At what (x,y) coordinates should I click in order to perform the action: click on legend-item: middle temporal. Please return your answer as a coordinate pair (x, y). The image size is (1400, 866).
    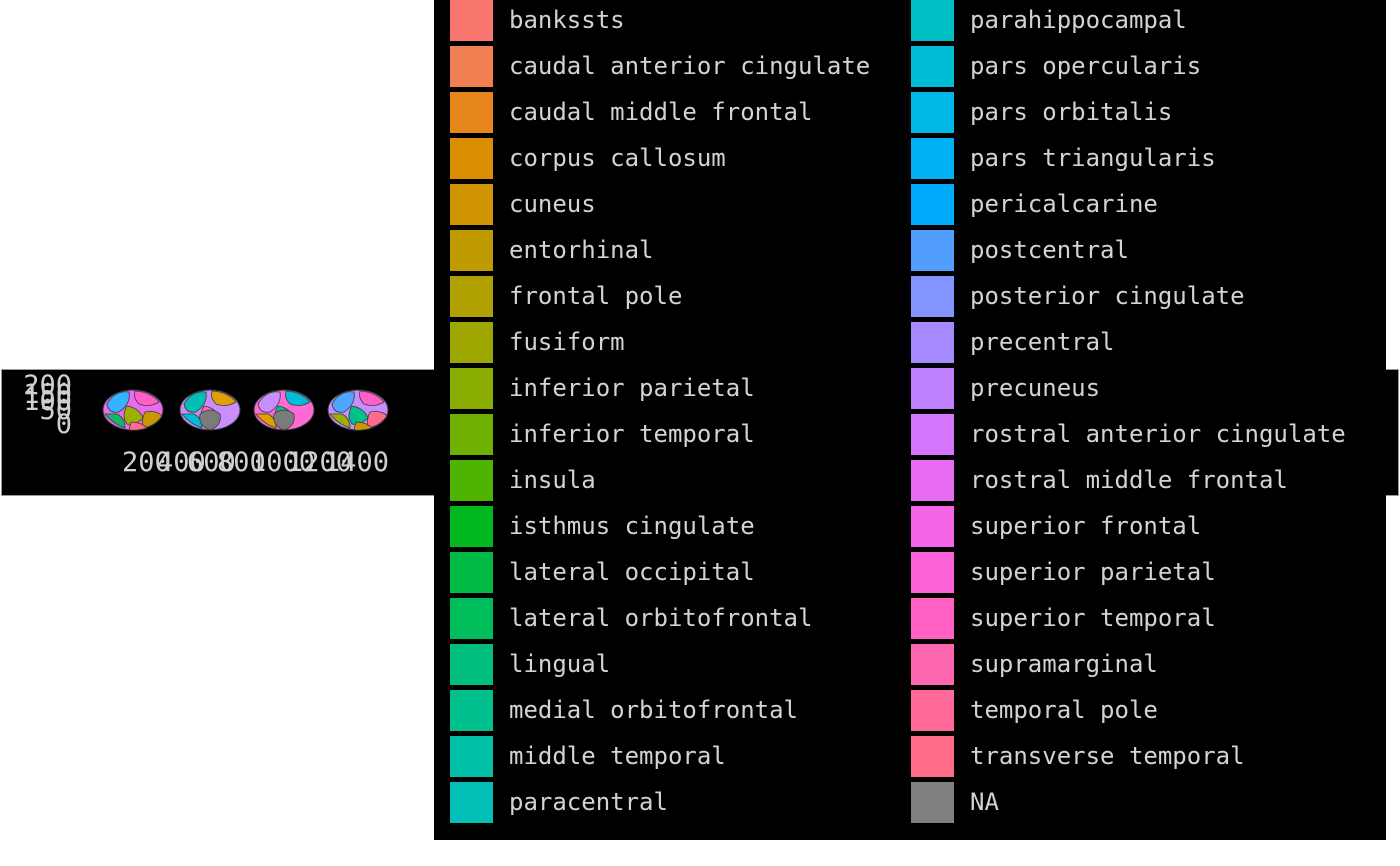
    Looking at the image, I should click on (685, 759).